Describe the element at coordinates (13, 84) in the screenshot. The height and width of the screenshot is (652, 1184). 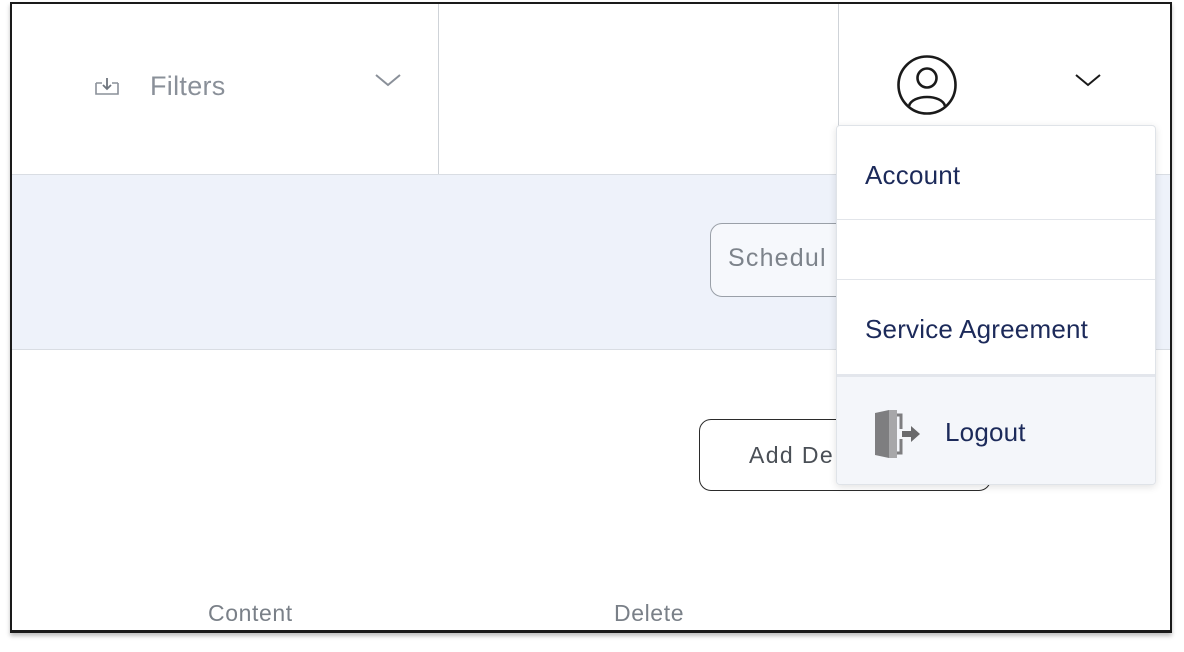
I see `cutoff-icon: ⁝` at that location.